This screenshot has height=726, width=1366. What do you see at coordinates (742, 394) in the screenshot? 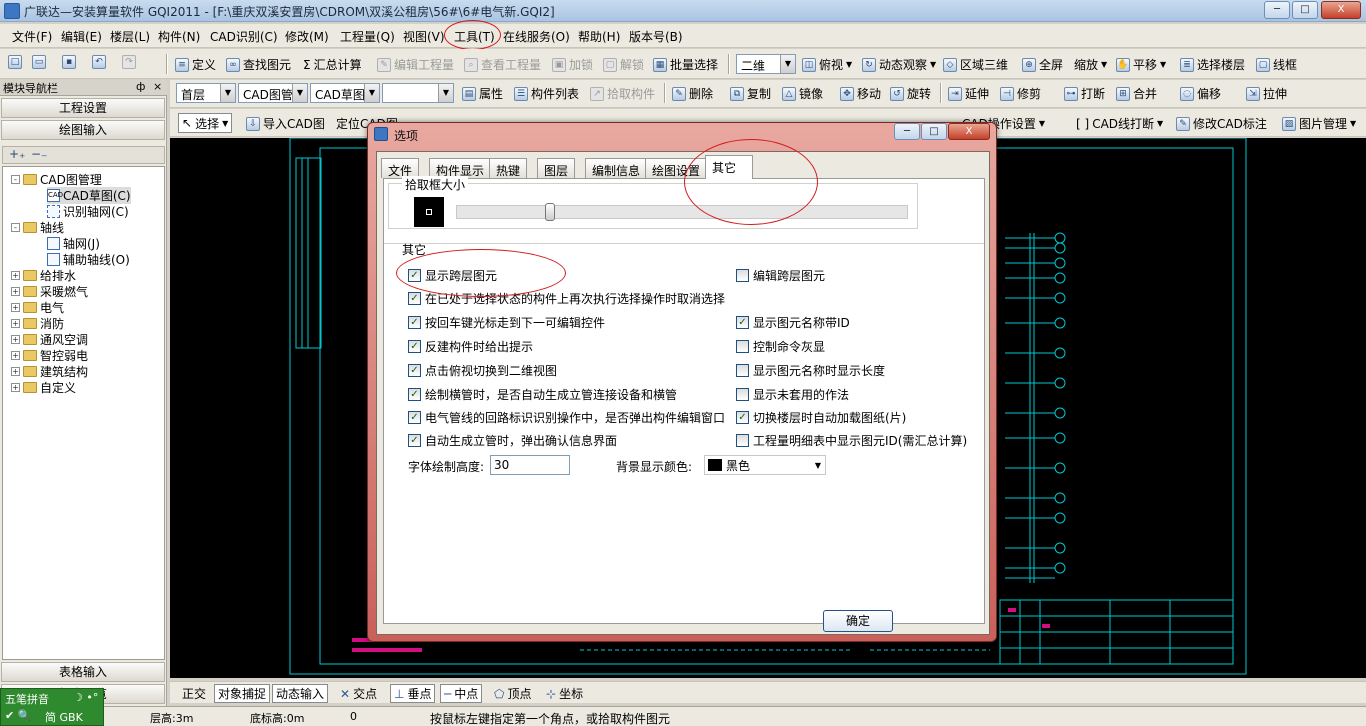
I see `checkbox-show-unapplied` at bounding box center [742, 394].